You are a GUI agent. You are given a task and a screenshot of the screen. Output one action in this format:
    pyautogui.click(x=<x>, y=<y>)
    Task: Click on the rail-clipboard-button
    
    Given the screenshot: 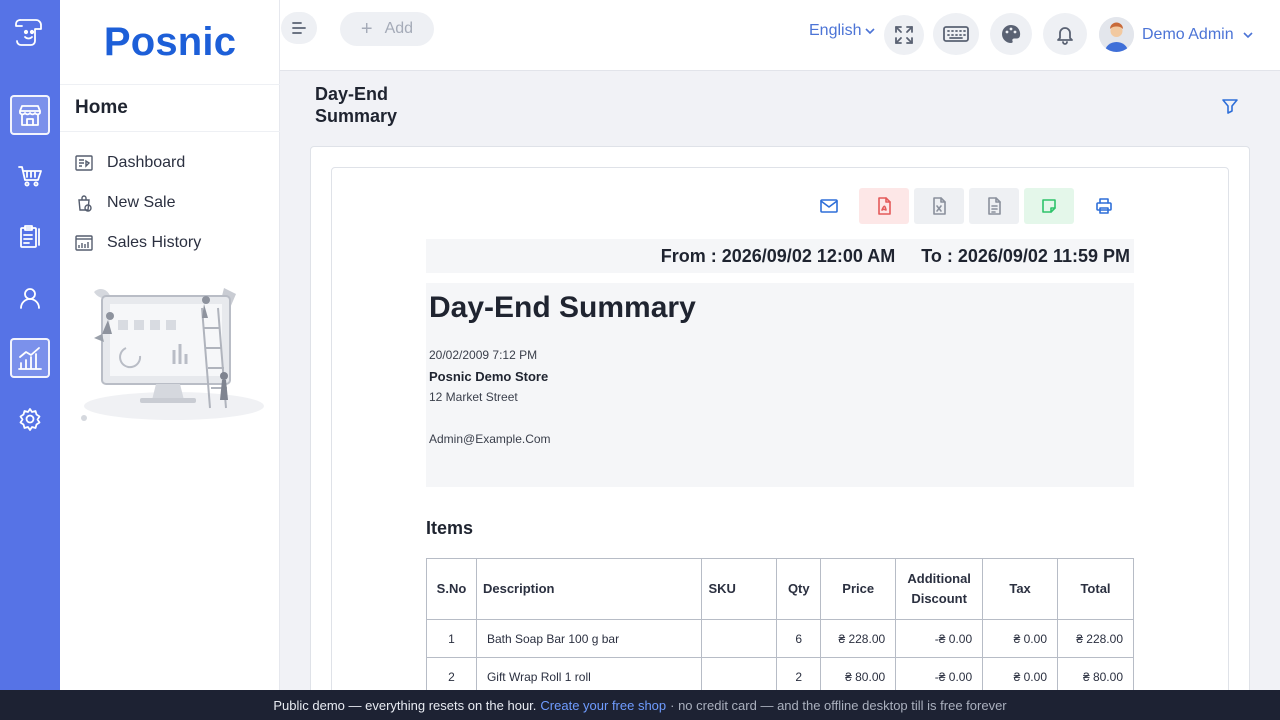 What is the action you would take?
    pyautogui.click(x=30, y=237)
    